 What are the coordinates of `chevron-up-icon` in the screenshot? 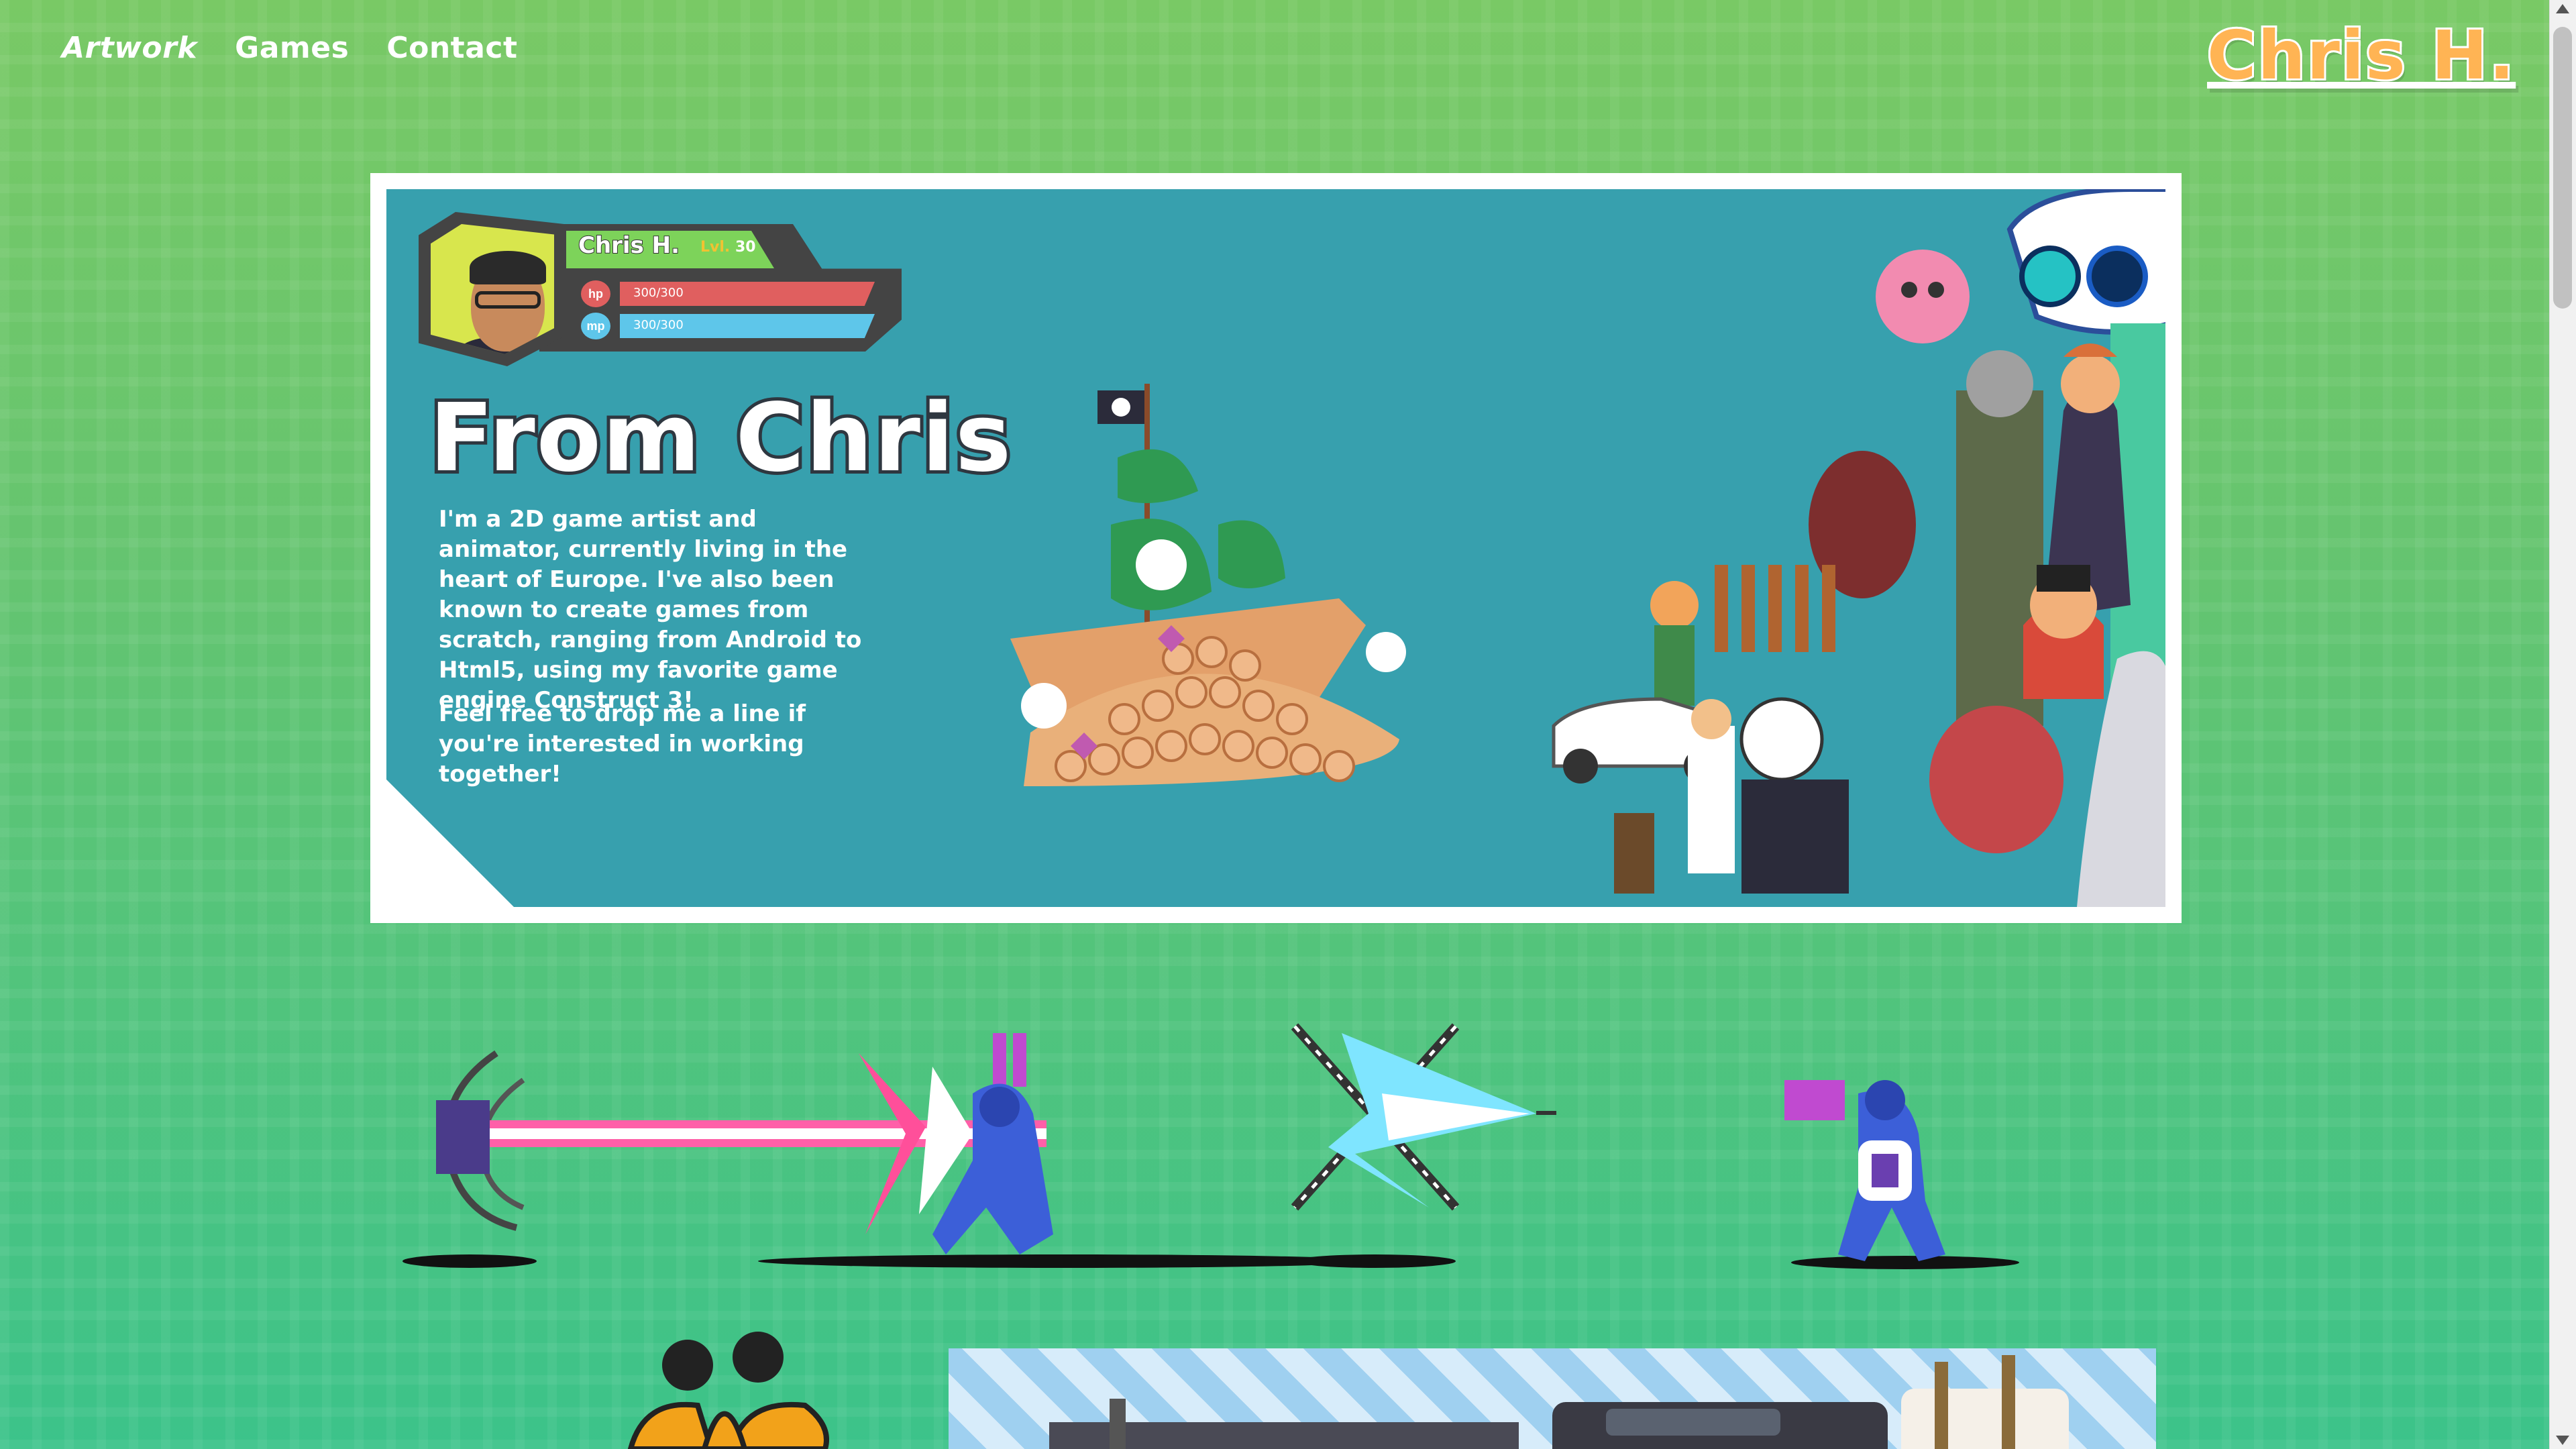 It's located at (2562, 8).